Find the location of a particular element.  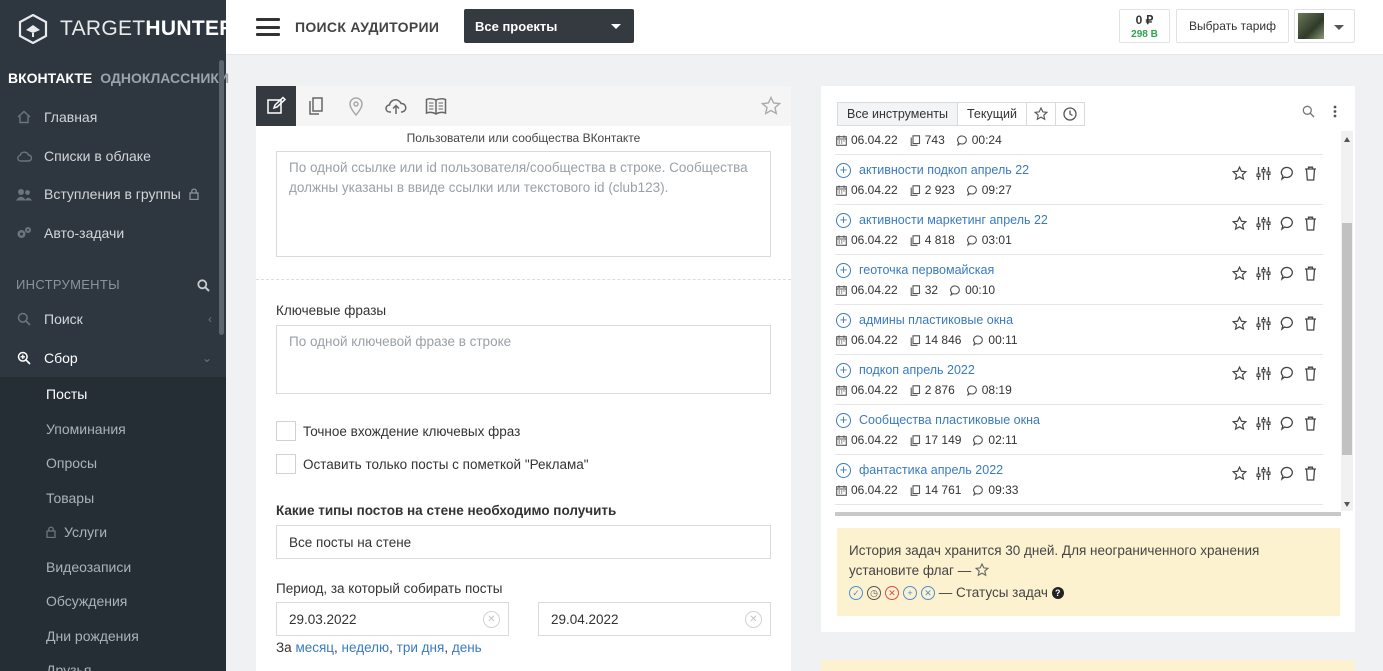

sidebar-item-collect: Сбор ⌄ is located at coordinates (113, 358).